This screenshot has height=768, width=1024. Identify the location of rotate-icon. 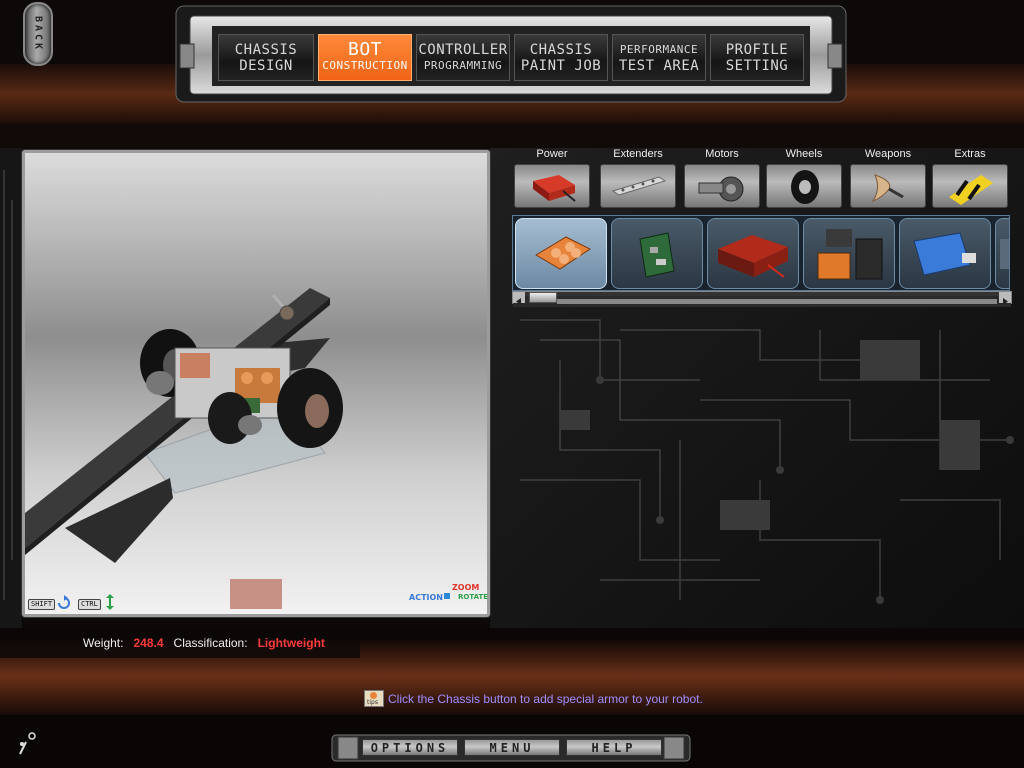
(64, 602).